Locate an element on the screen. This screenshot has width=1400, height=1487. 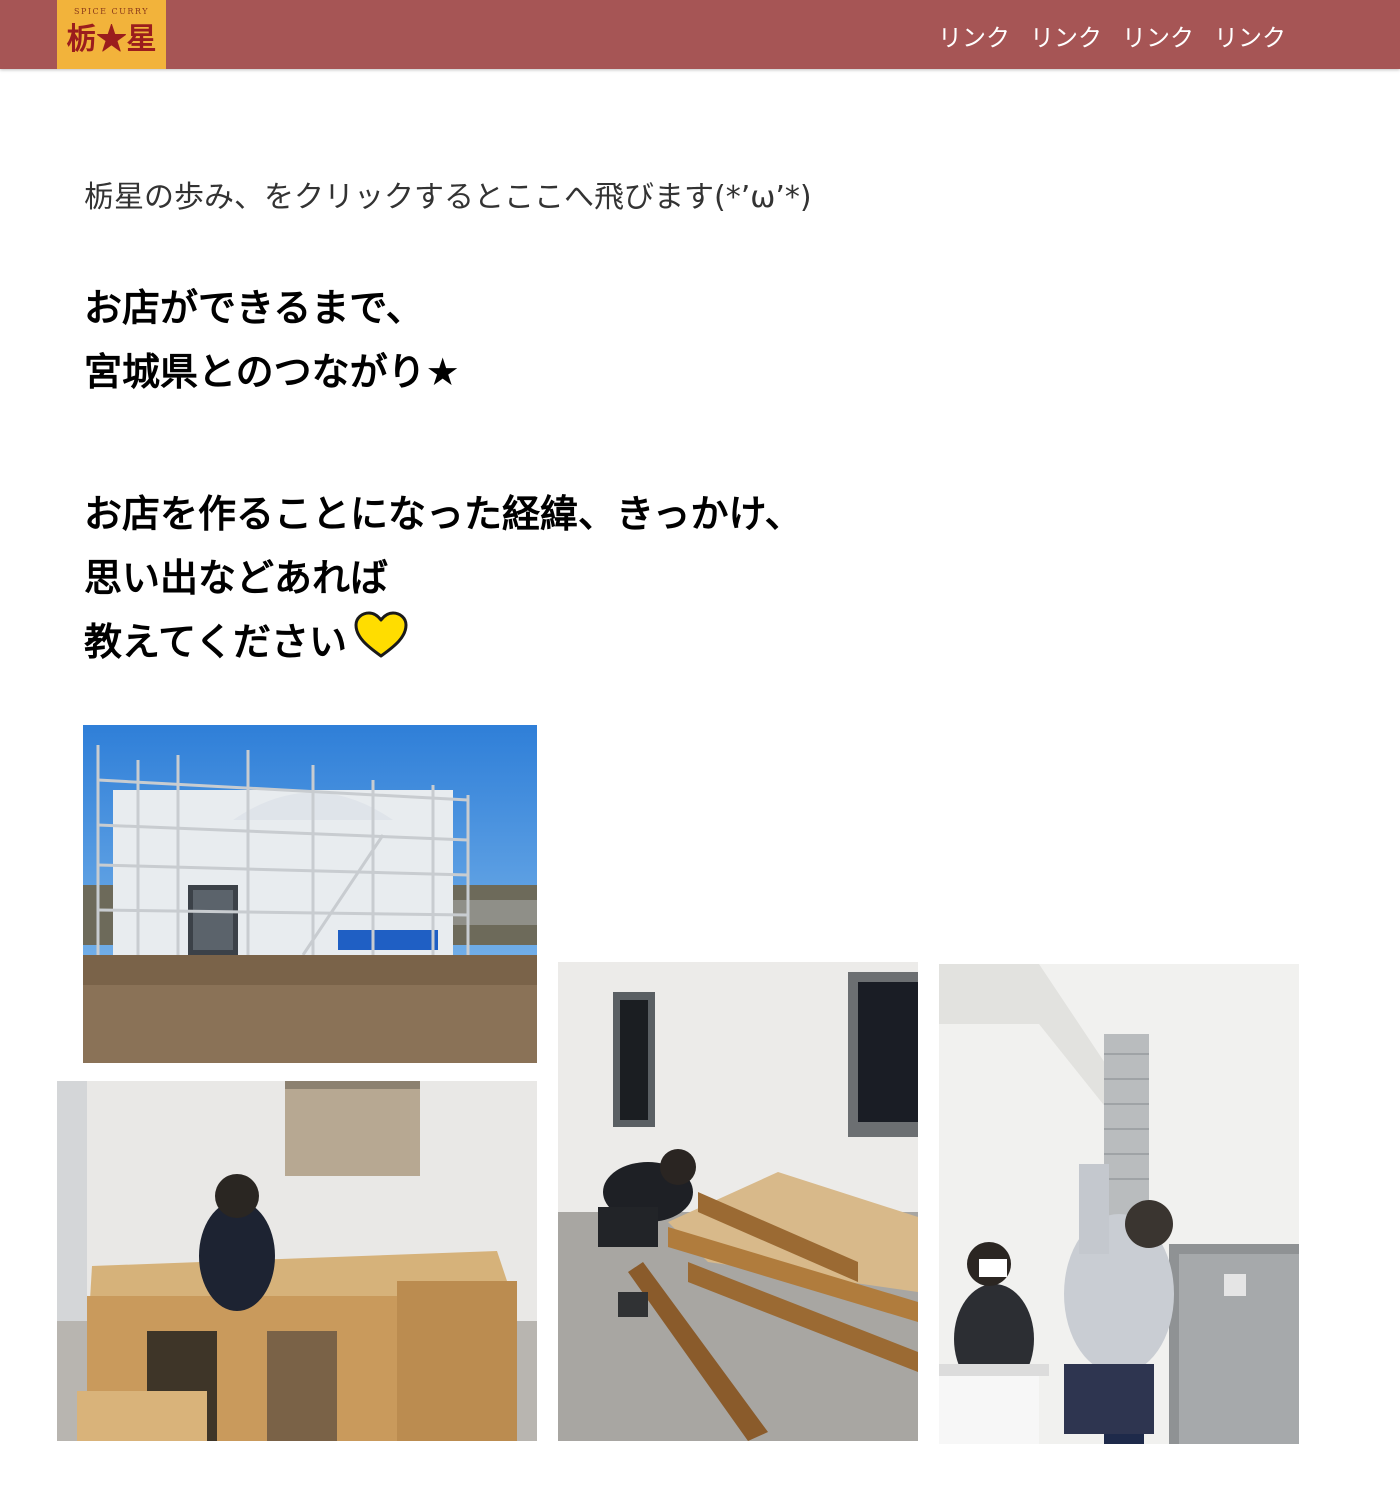
yellow-heart-icon is located at coordinates (381, 644).